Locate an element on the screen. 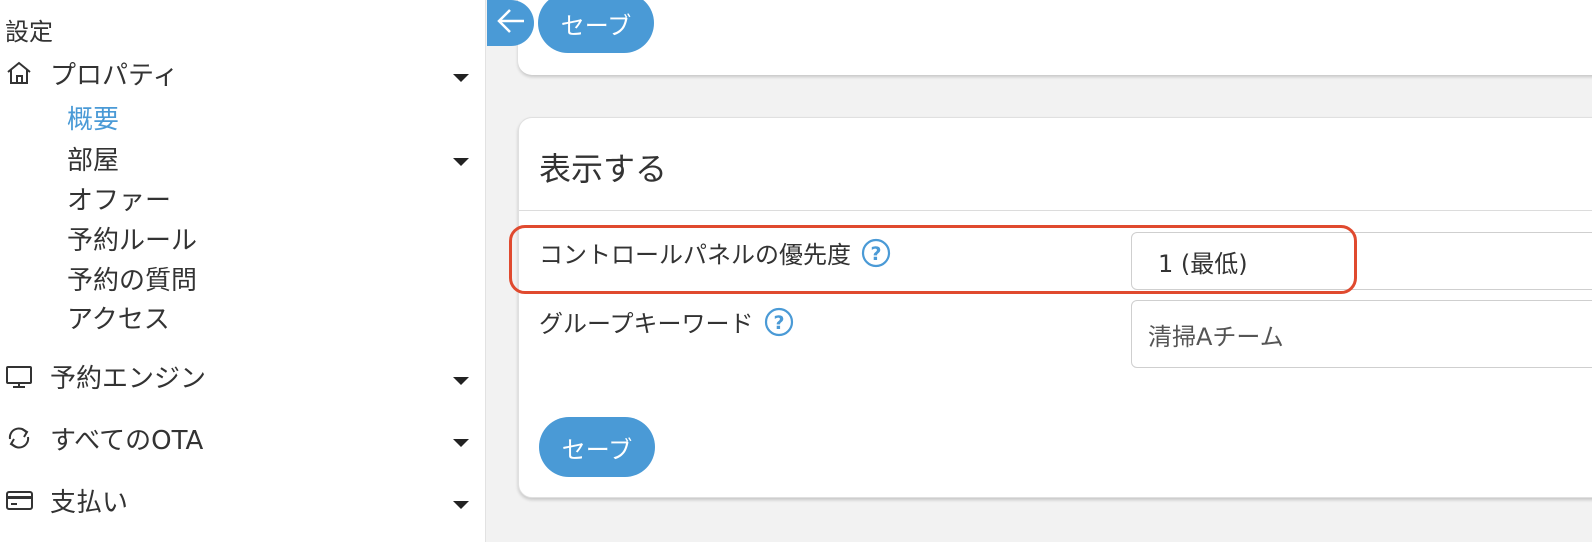 The height and width of the screenshot is (542, 1592). sidebar-item-payments: 支払い is located at coordinates (243, 500).